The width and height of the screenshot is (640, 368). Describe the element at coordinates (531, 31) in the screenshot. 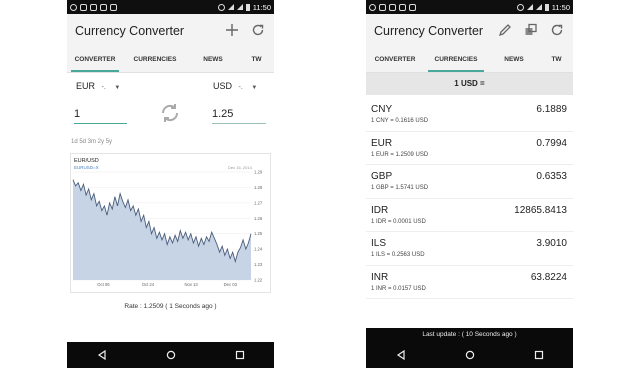

I see `copy-icon` at that location.